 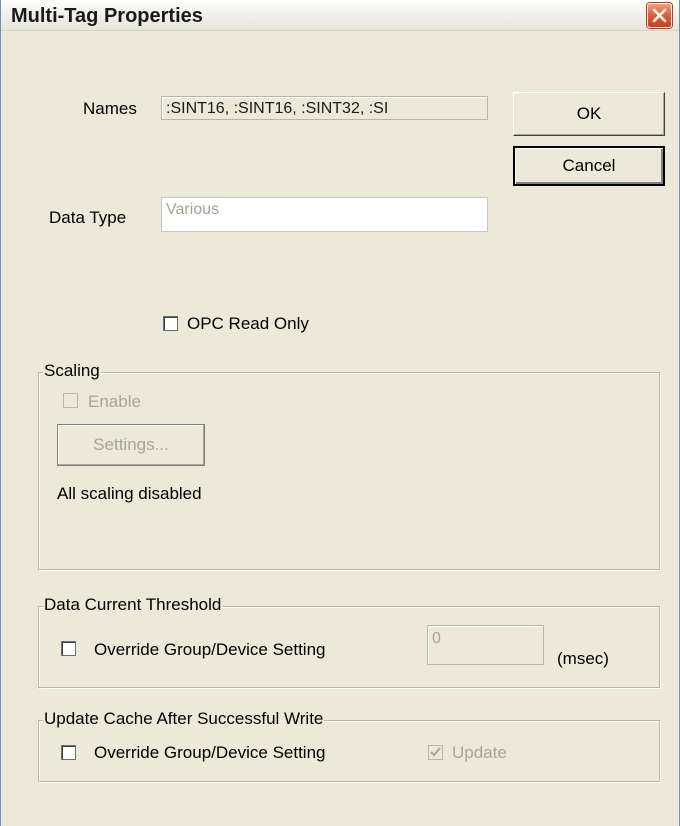 What do you see at coordinates (589, 166) in the screenshot?
I see `cancel-button: Cancel` at bounding box center [589, 166].